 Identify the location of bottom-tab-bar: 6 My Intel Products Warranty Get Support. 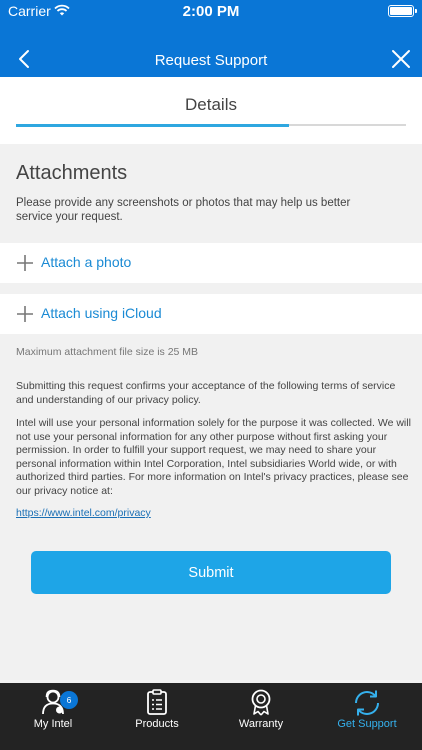
(211, 716).